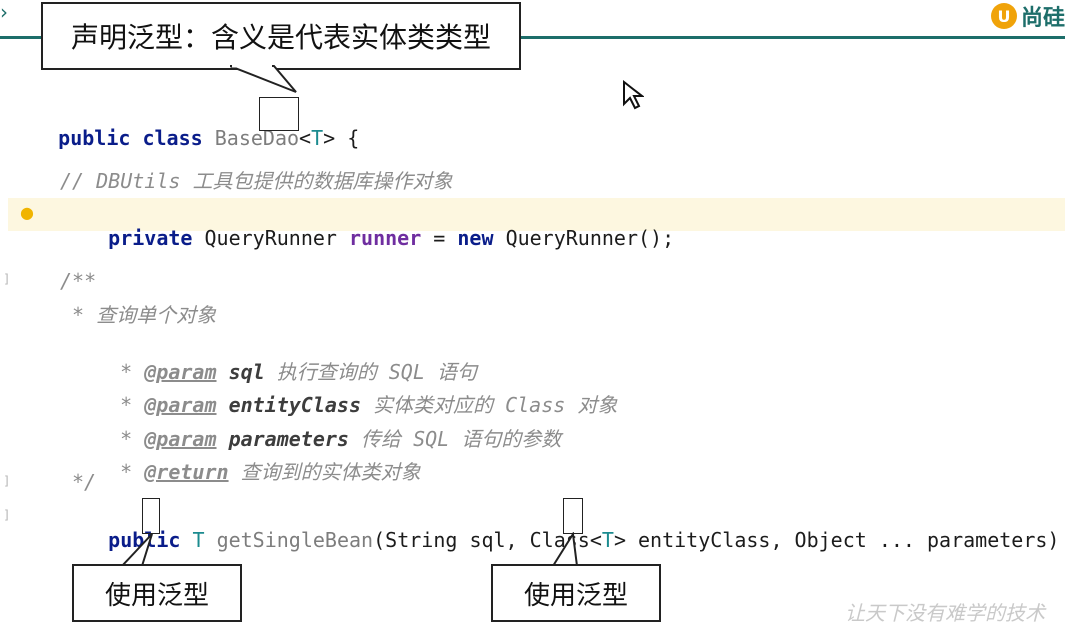  Describe the element at coordinates (590, 238) in the screenshot. I see `ctor-call: QueryRunner();` at that location.